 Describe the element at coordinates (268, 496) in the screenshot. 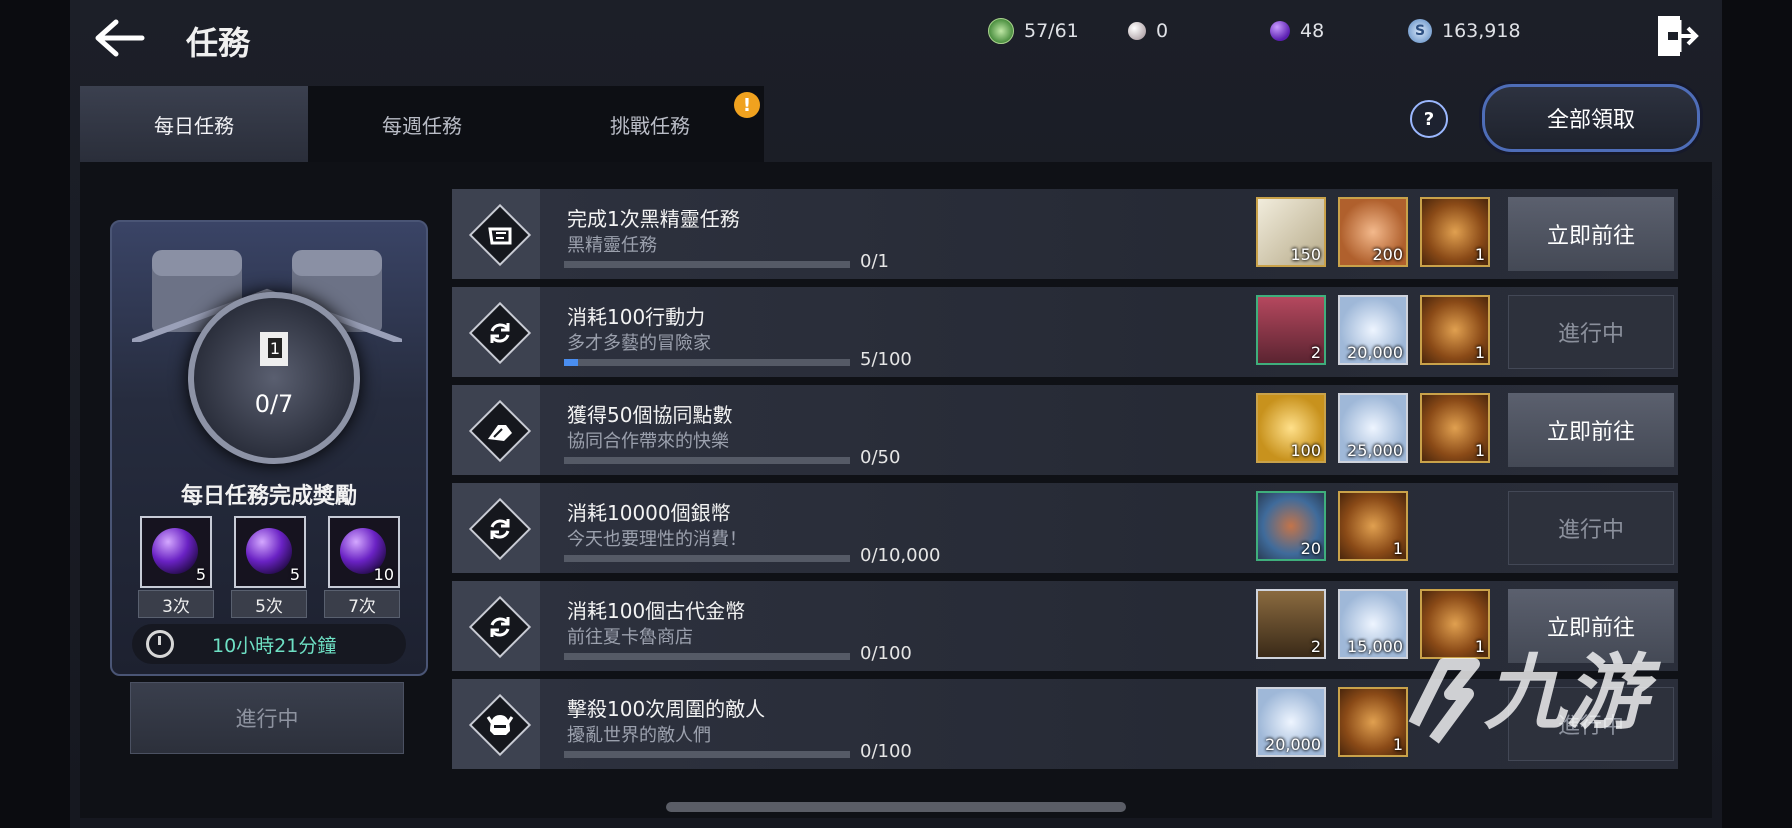

I see `reward-title: 每日任務完成獎勵` at that location.